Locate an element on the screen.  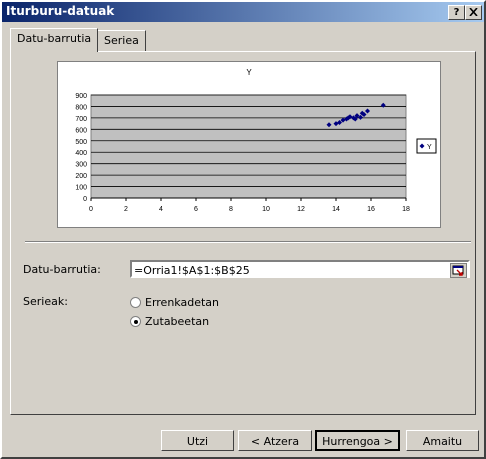
help-button: ? is located at coordinates (456, 12).